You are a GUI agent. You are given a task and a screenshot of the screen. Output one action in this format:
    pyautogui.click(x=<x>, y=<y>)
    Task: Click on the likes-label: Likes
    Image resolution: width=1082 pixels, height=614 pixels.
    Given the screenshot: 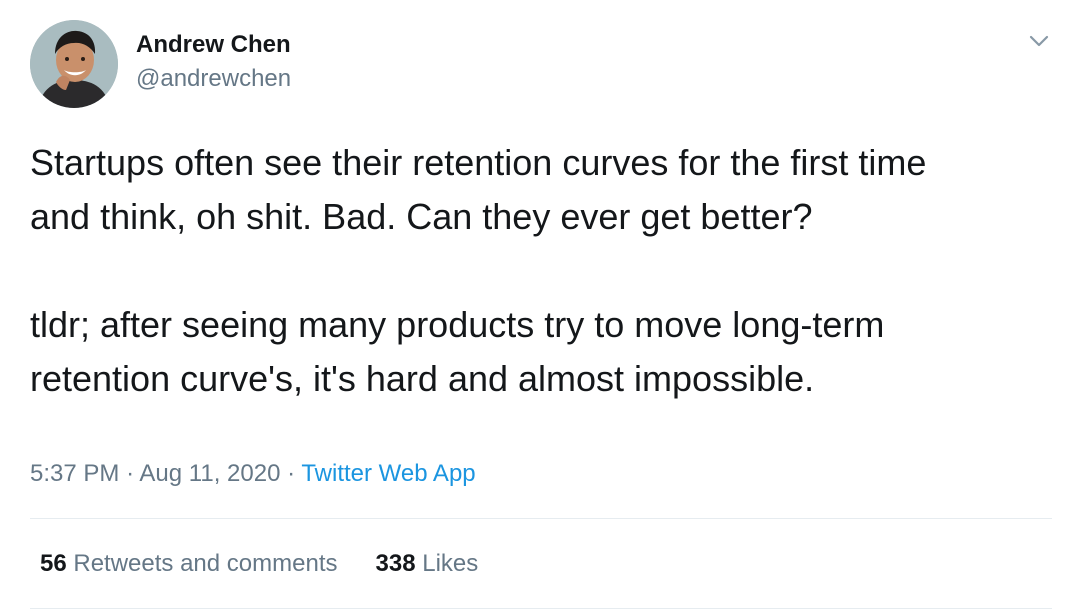 What is the action you would take?
    pyautogui.click(x=450, y=563)
    